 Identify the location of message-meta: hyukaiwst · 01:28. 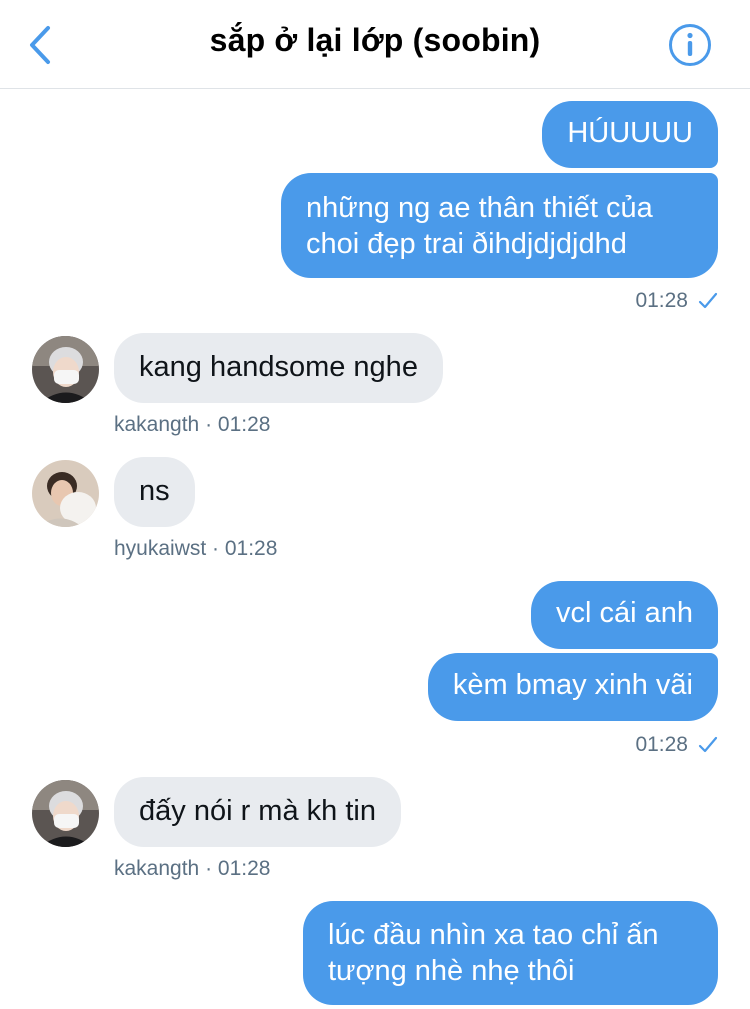
(196, 548).